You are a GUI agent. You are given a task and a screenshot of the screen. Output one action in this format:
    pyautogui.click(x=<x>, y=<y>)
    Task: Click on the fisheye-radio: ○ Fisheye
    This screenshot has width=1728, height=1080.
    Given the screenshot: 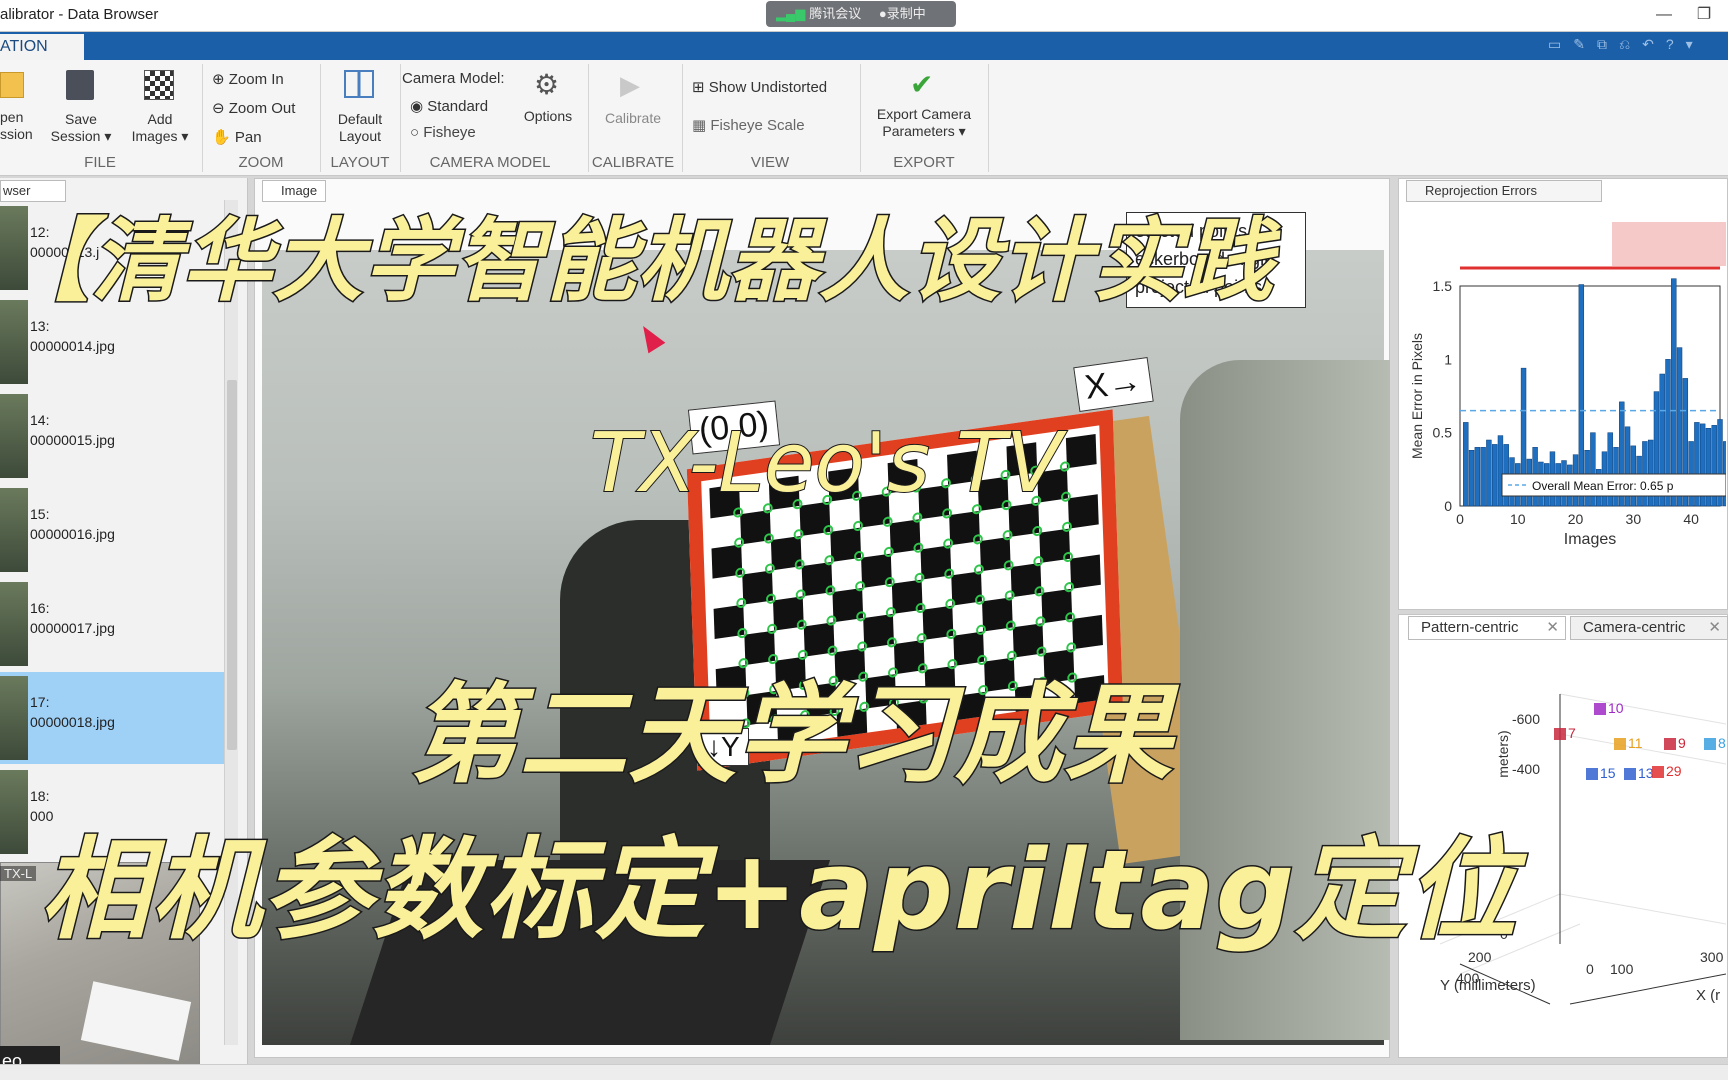 What is the action you would take?
    pyautogui.click(x=443, y=132)
    